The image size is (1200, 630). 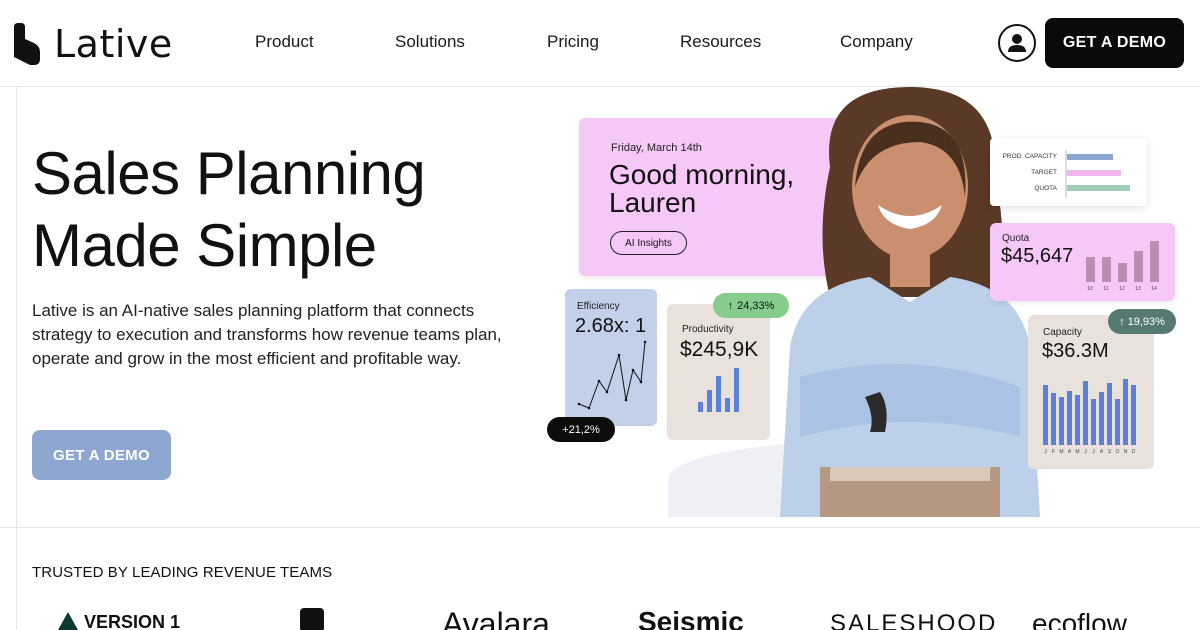 What do you see at coordinates (1122, 289) in the screenshot?
I see `quota-tick: 12` at bounding box center [1122, 289].